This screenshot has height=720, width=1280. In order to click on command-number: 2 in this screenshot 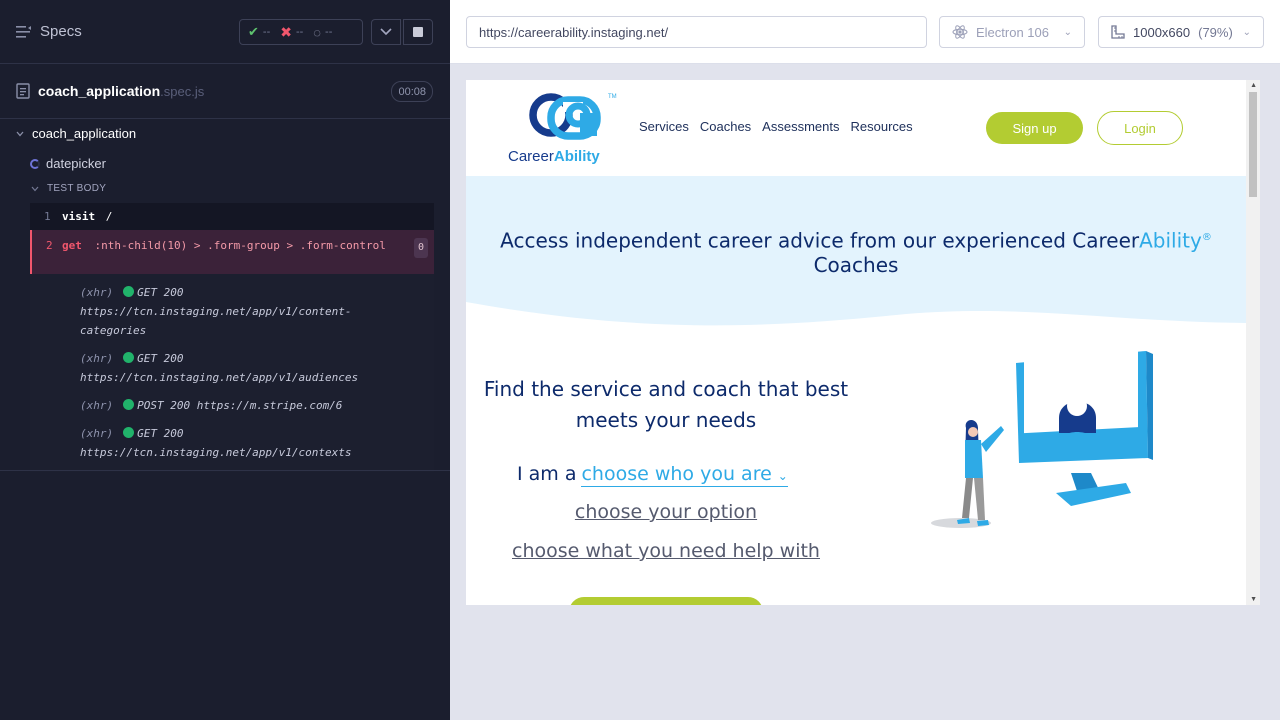, I will do `click(49, 245)`.